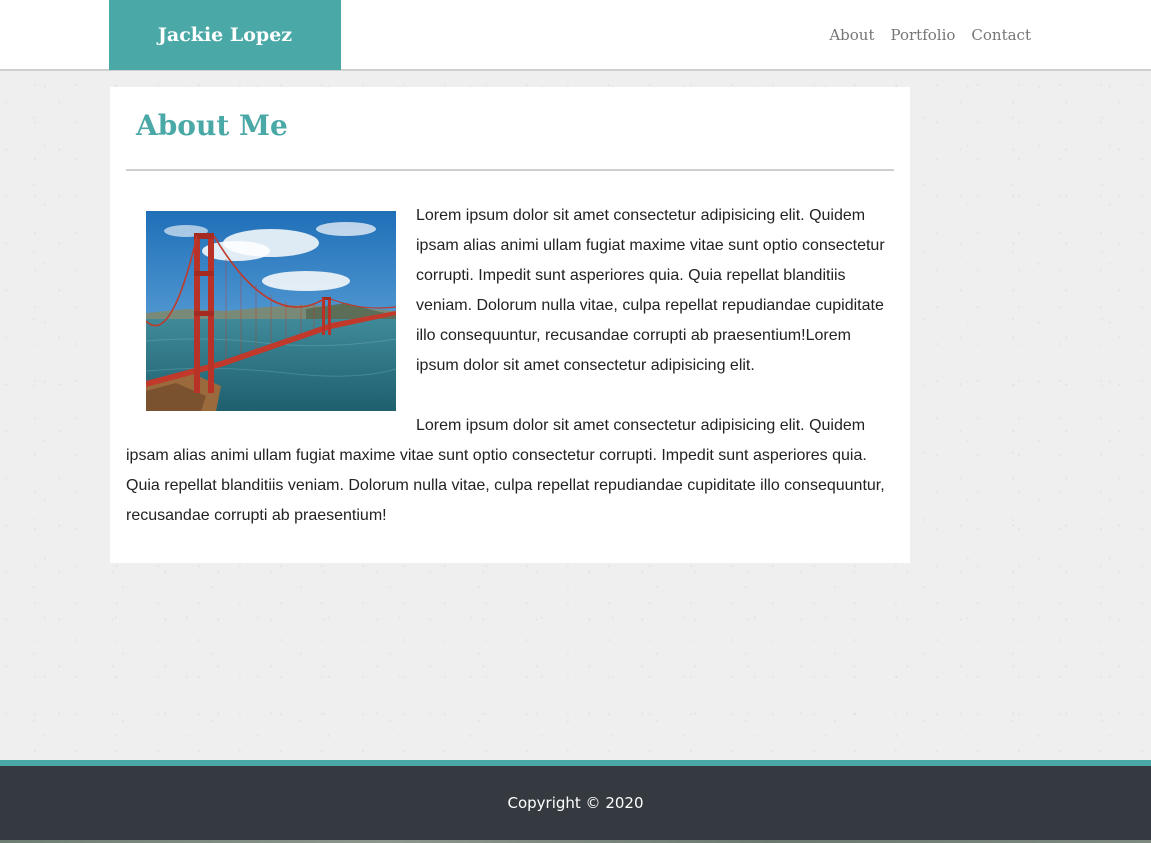 The image size is (1151, 843). What do you see at coordinates (575, 35) in the screenshot?
I see `site-header: Jackie Lopez About Portfolio Contact` at bounding box center [575, 35].